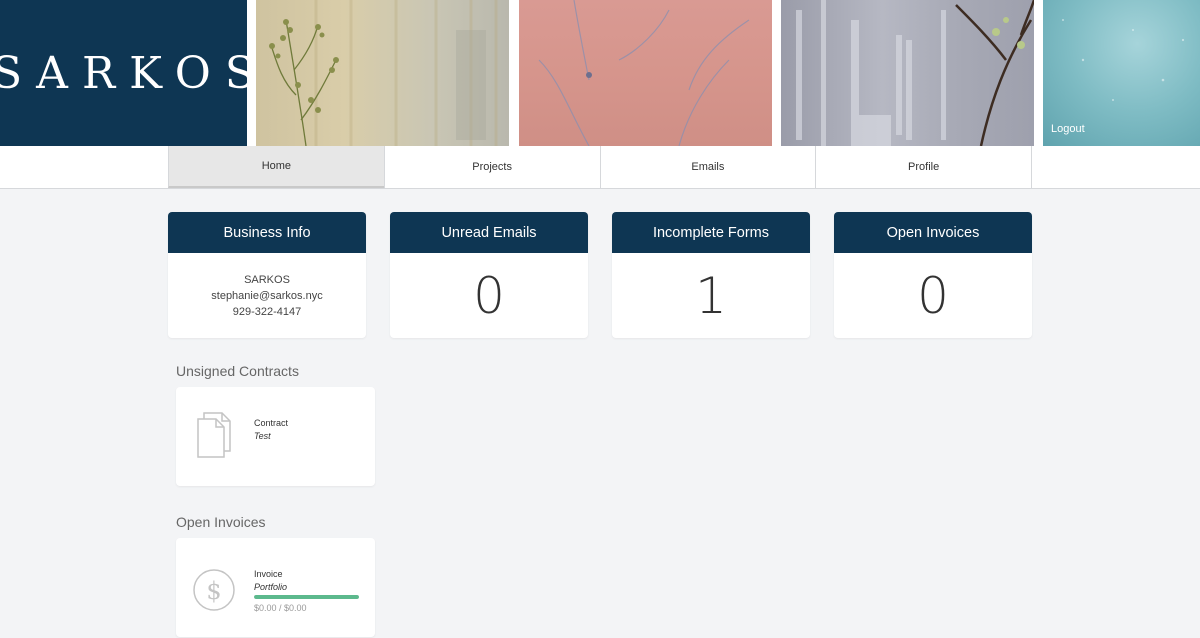 This screenshot has width=1200, height=638. Describe the element at coordinates (645, 73) in the screenshot. I see `banner-photo-pink` at that location.